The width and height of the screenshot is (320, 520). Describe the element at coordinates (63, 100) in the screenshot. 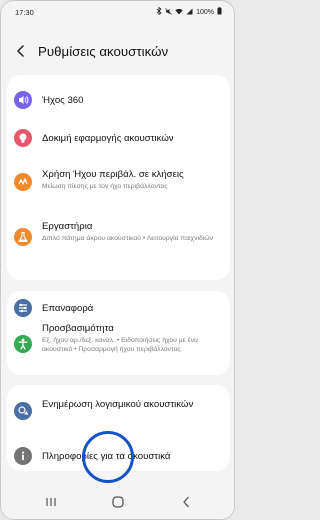

I see `item-title: Ήχος 360` at that location.